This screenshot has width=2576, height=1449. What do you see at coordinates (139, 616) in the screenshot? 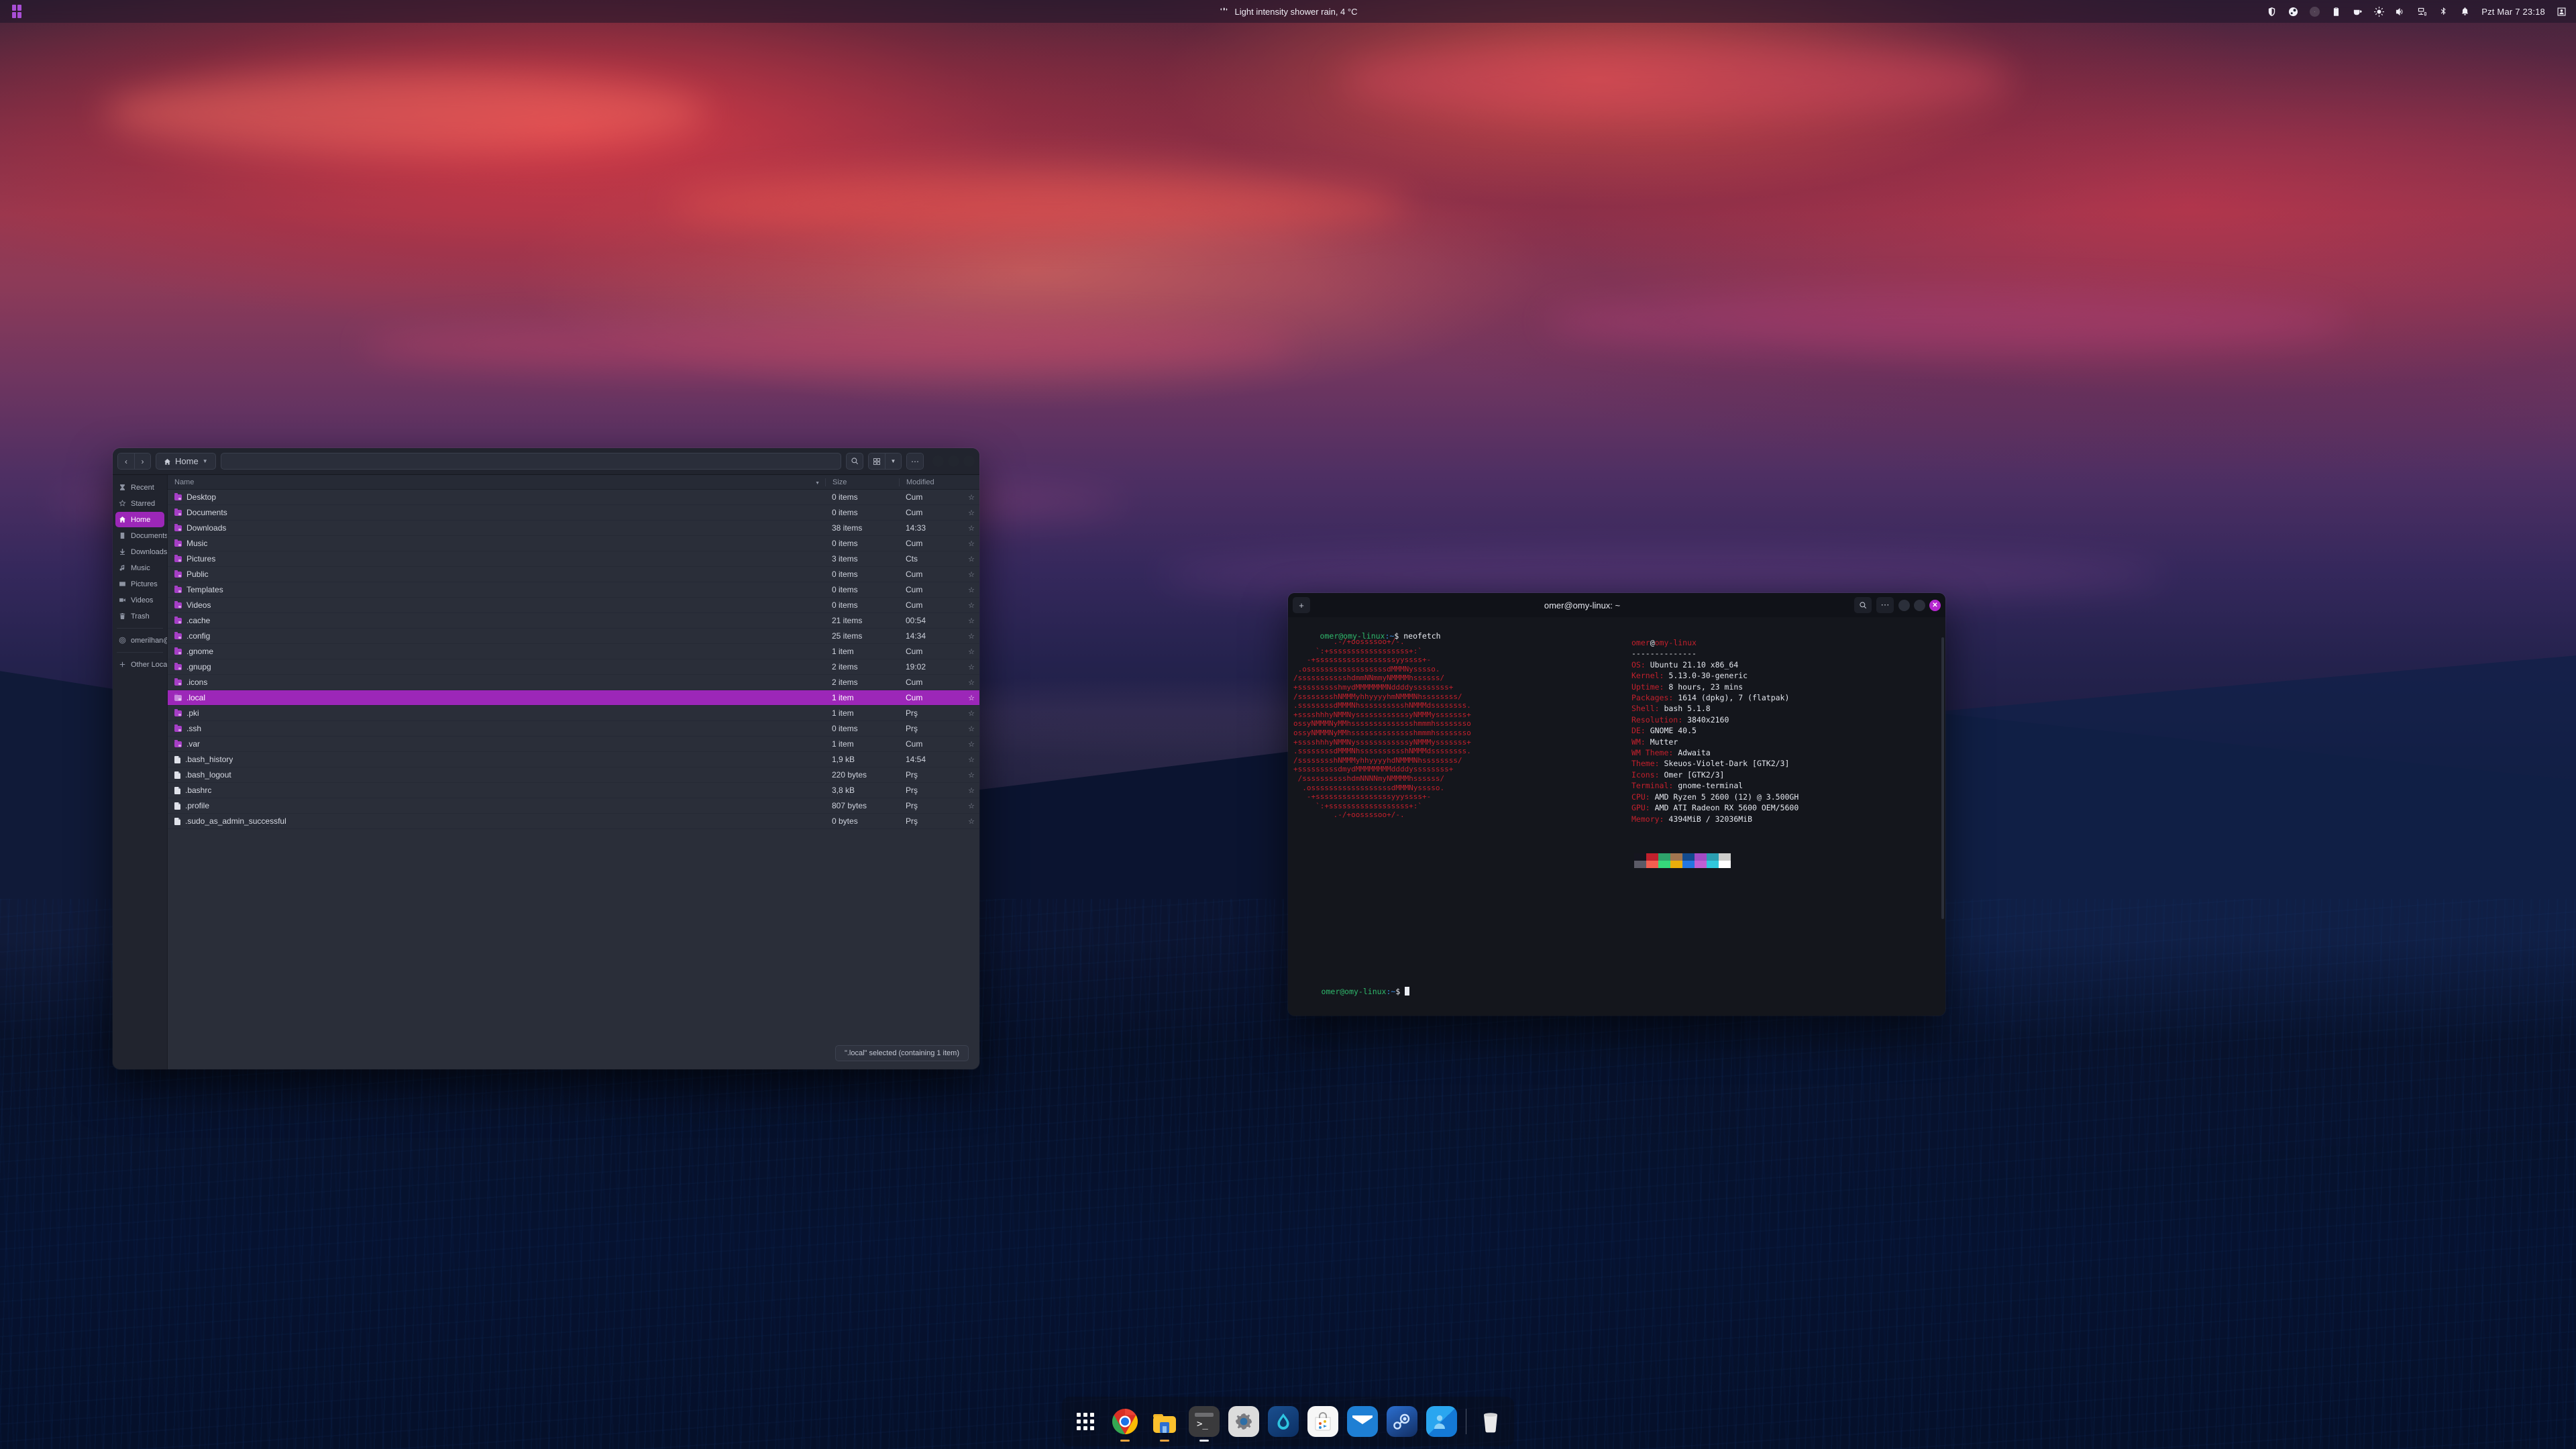
I see `sidebar-item-trash: Trash` at bounding box center [139, 616].